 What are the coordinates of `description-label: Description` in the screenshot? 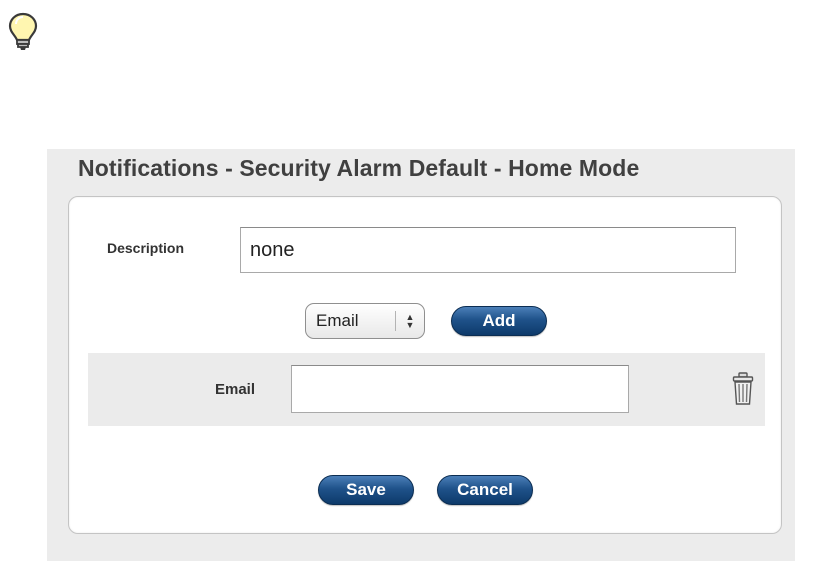 It's located at (146, 248).